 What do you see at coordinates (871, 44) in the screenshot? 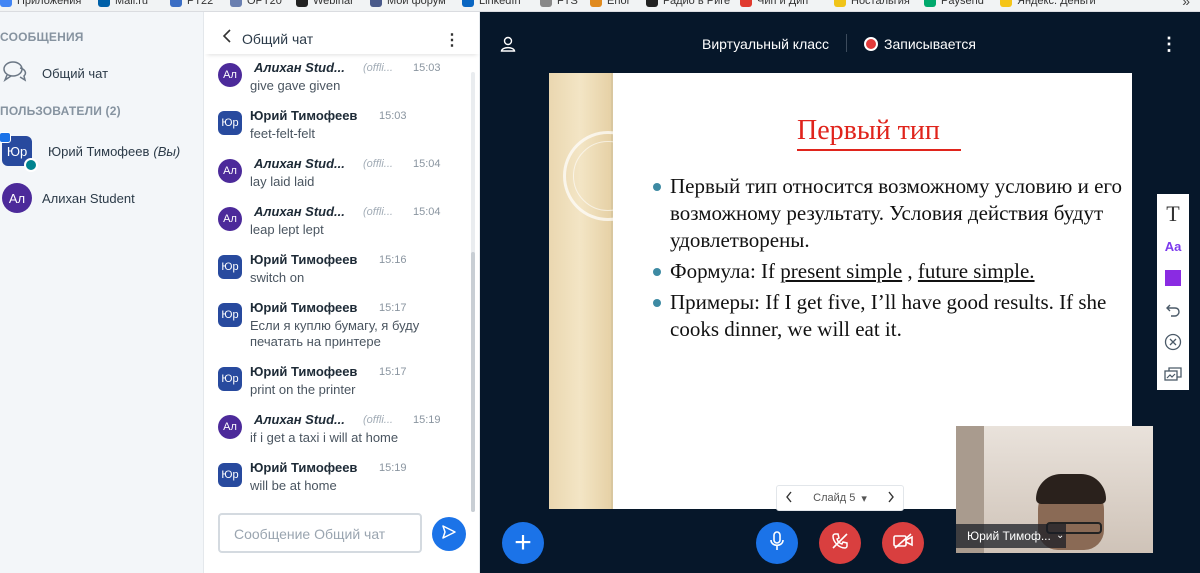
I see `recording-icon` at bounding box center [871, 44].